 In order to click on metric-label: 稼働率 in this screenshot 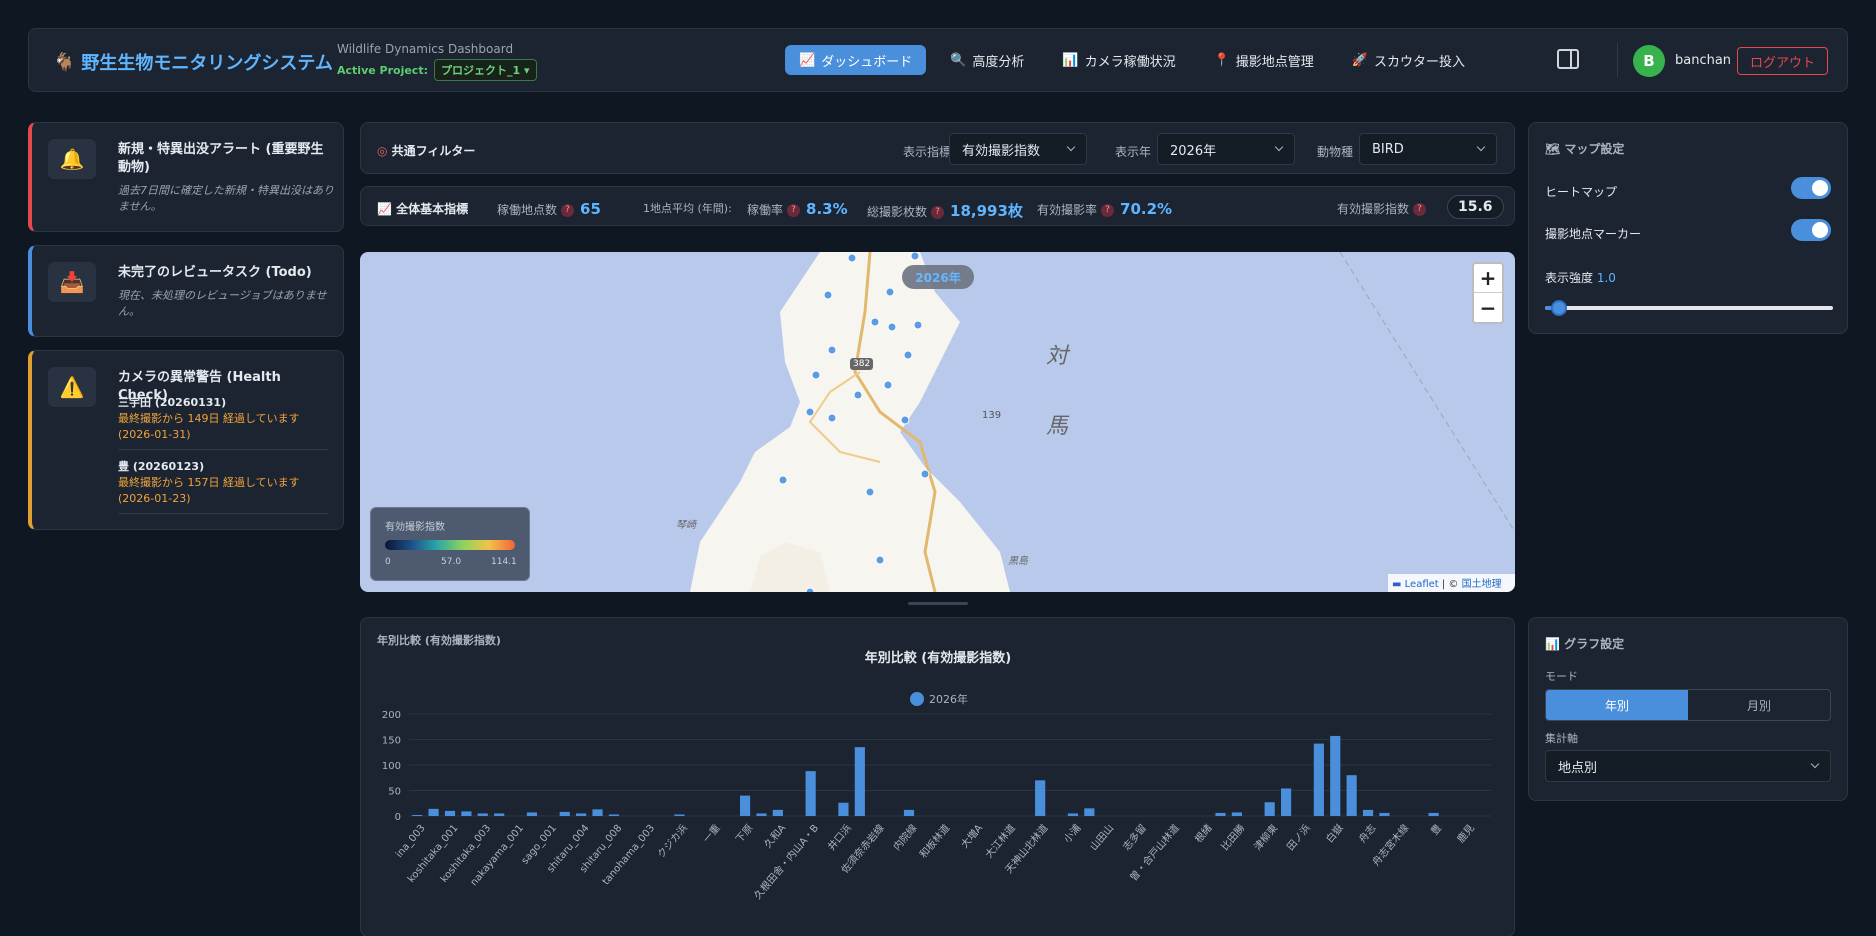, I will do `click(765, 210)`.